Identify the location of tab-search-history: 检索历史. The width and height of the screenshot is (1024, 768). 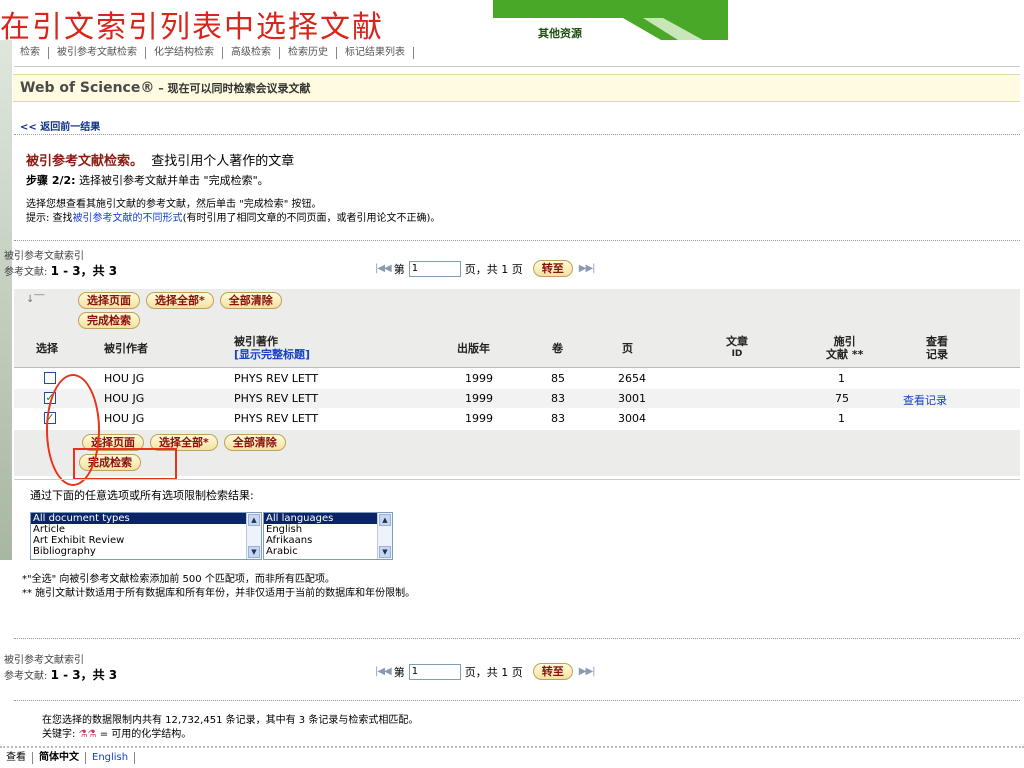
(308, 53).